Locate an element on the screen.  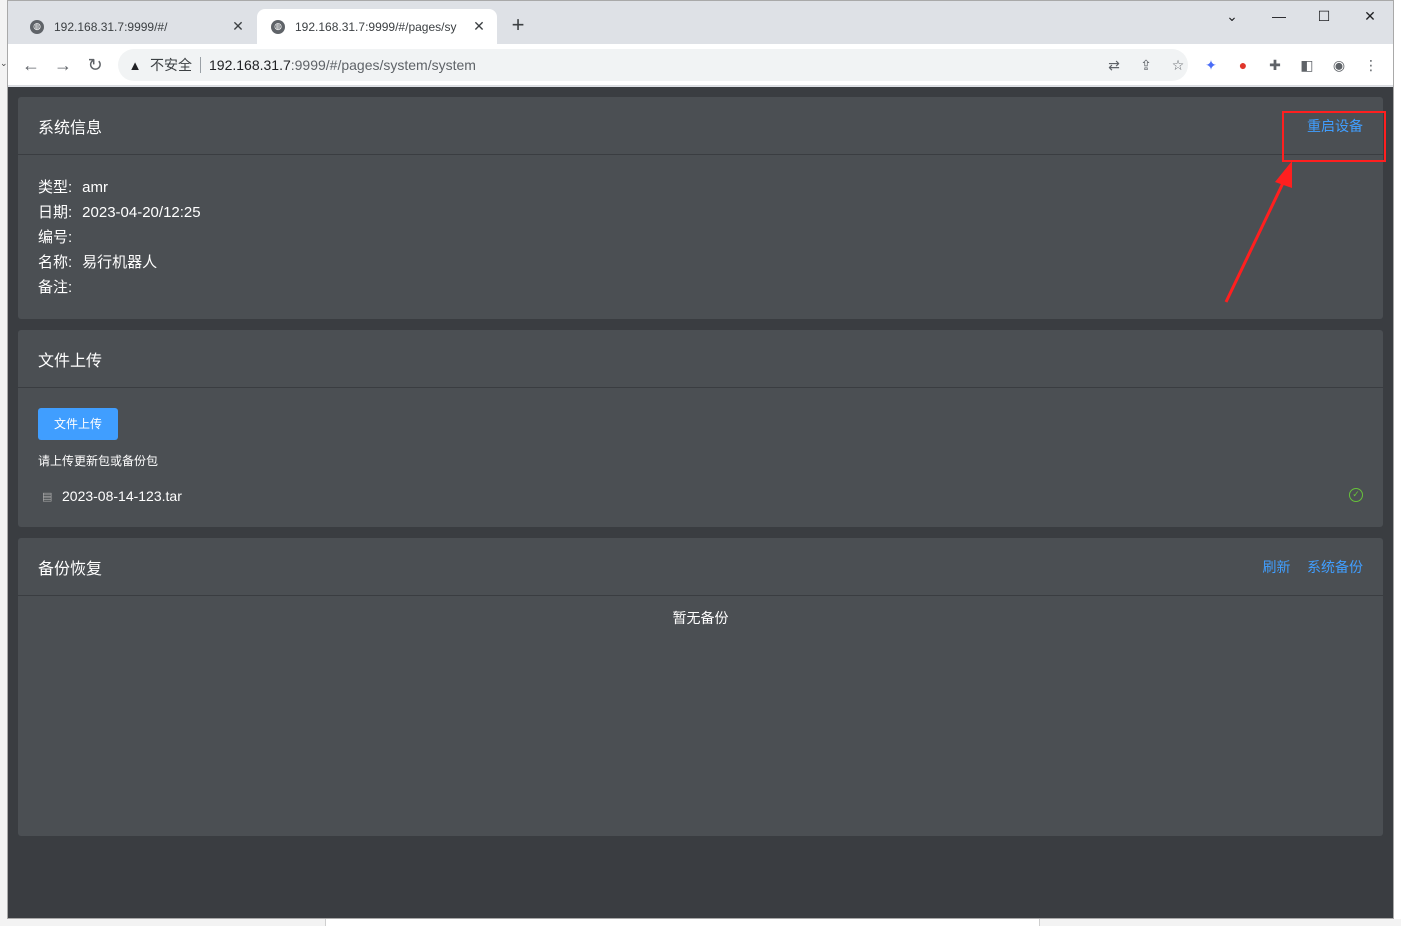
card-header: 系统信息 重启设备 is located at coordinates (700, 126).